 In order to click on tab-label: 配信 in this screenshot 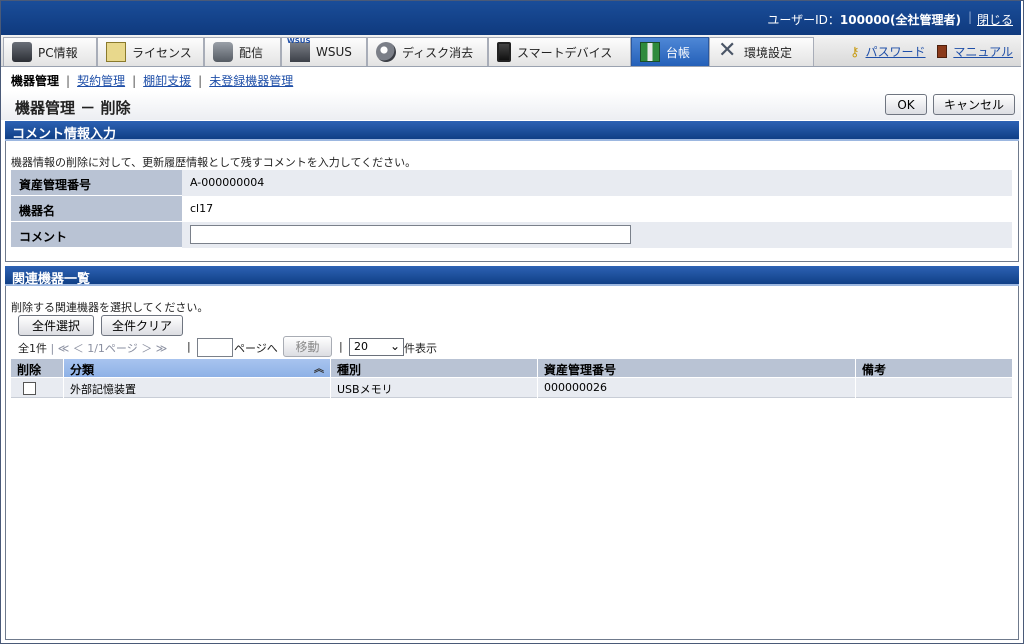, I will do `click(251, 52)`.